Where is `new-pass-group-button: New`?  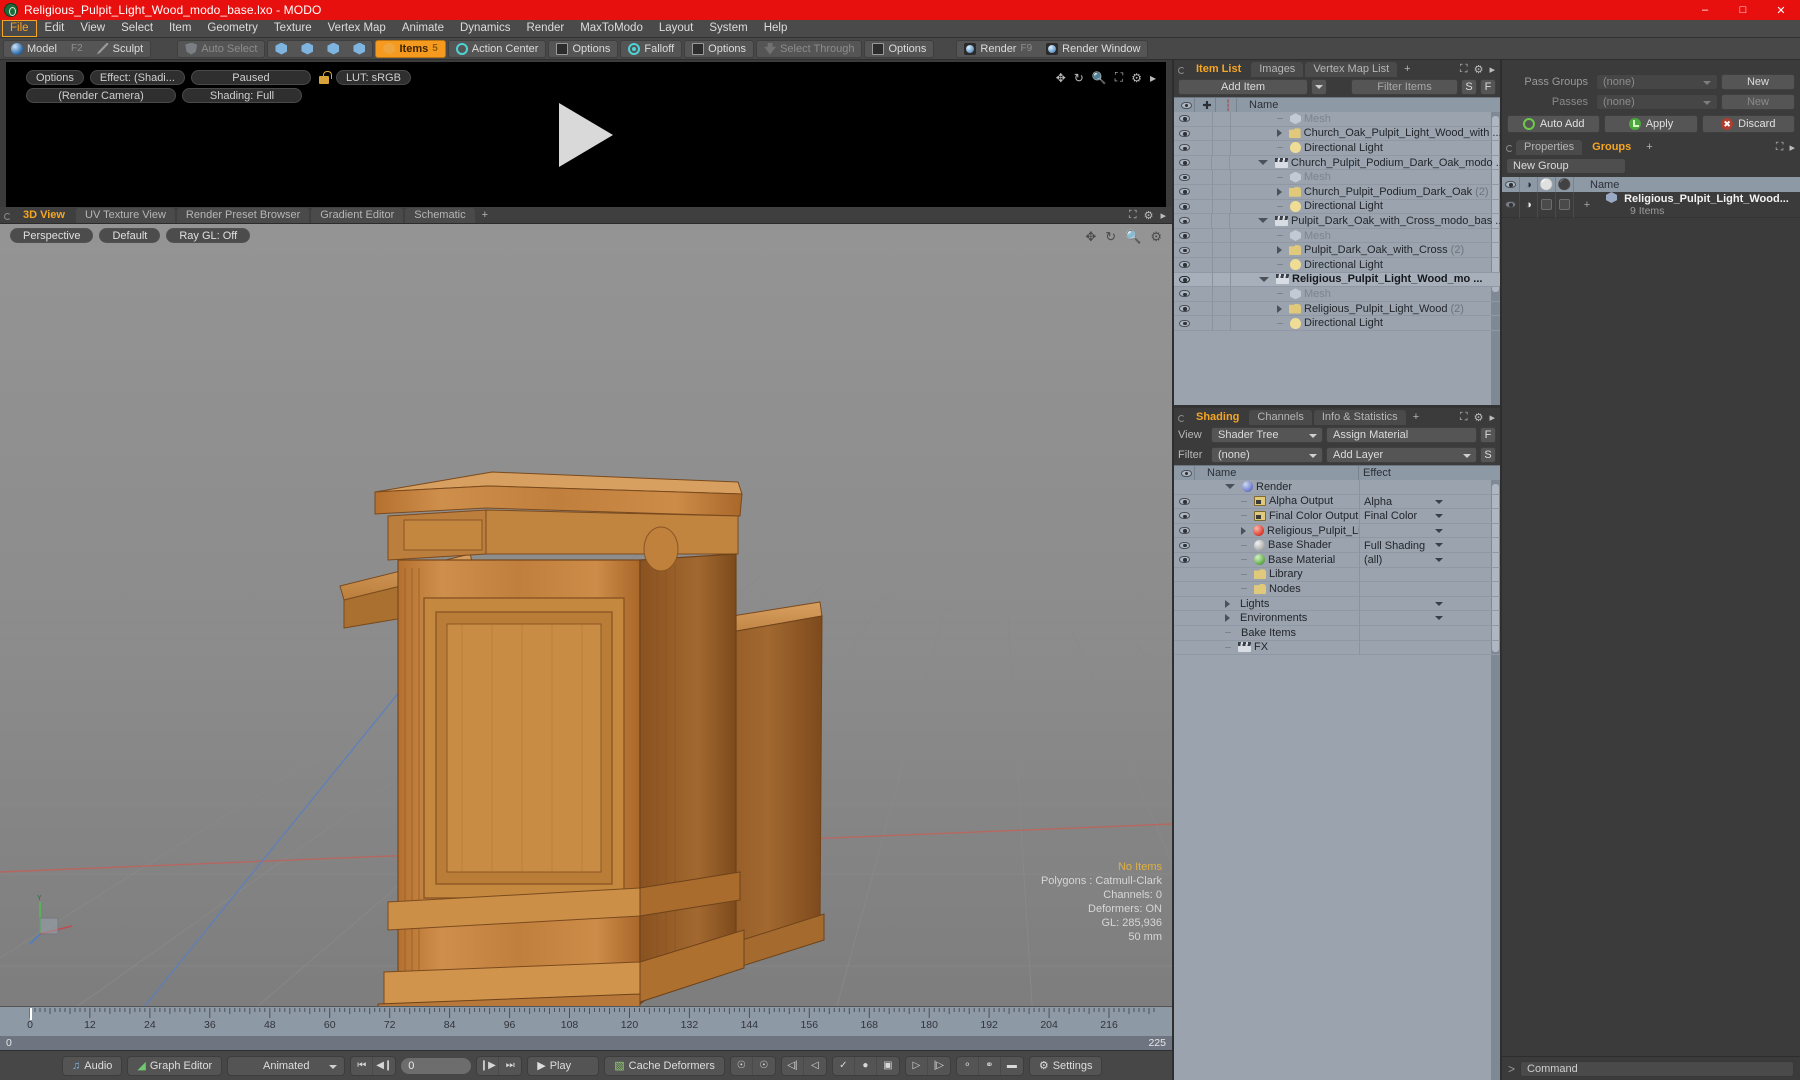 new-pass-group-button: New is located at coordinates (1758, 82).